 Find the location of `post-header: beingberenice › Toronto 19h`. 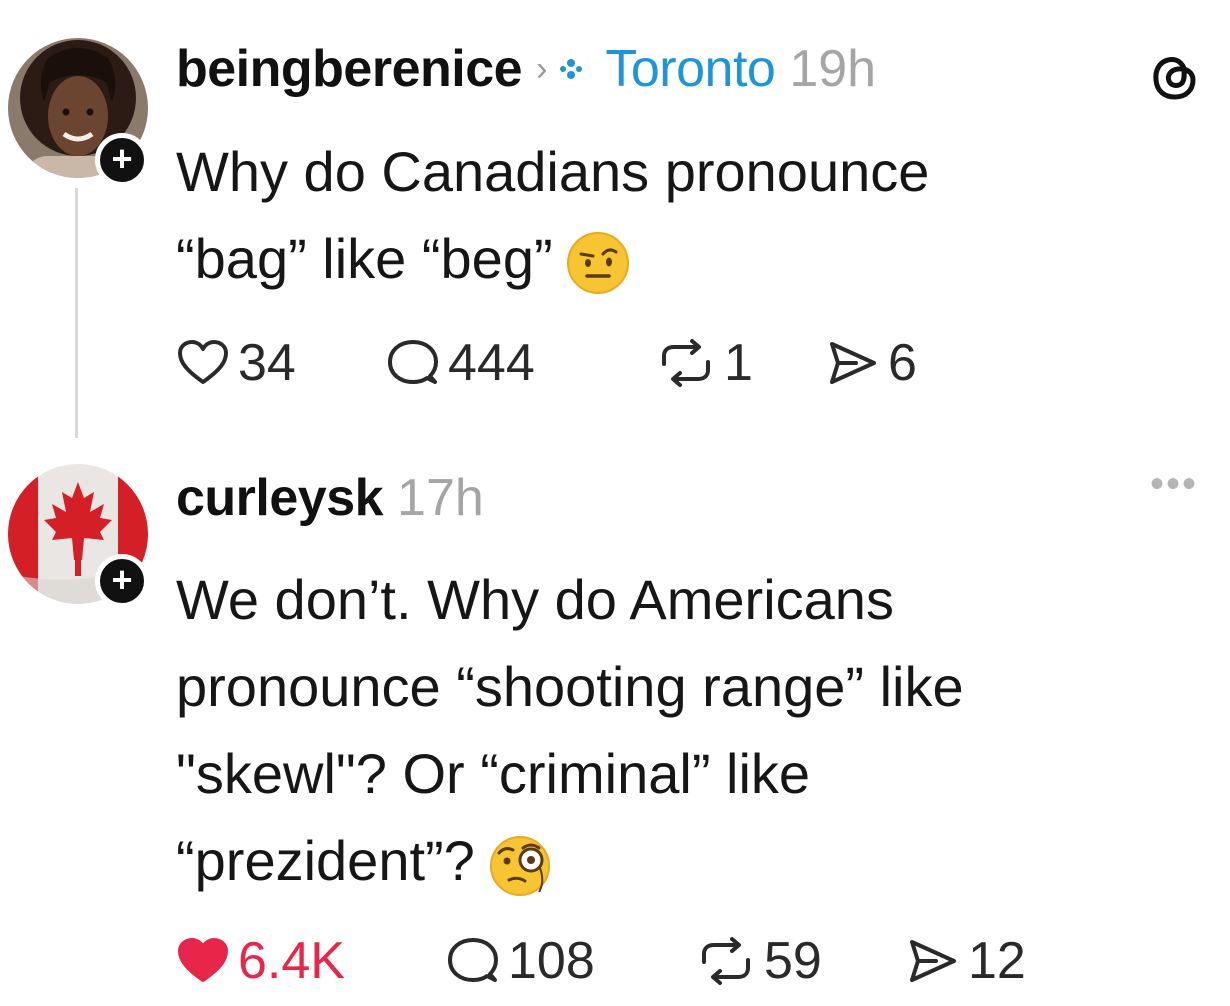

post-header: beingberenice › Toronto 19h is located at coordinates (526, 69).